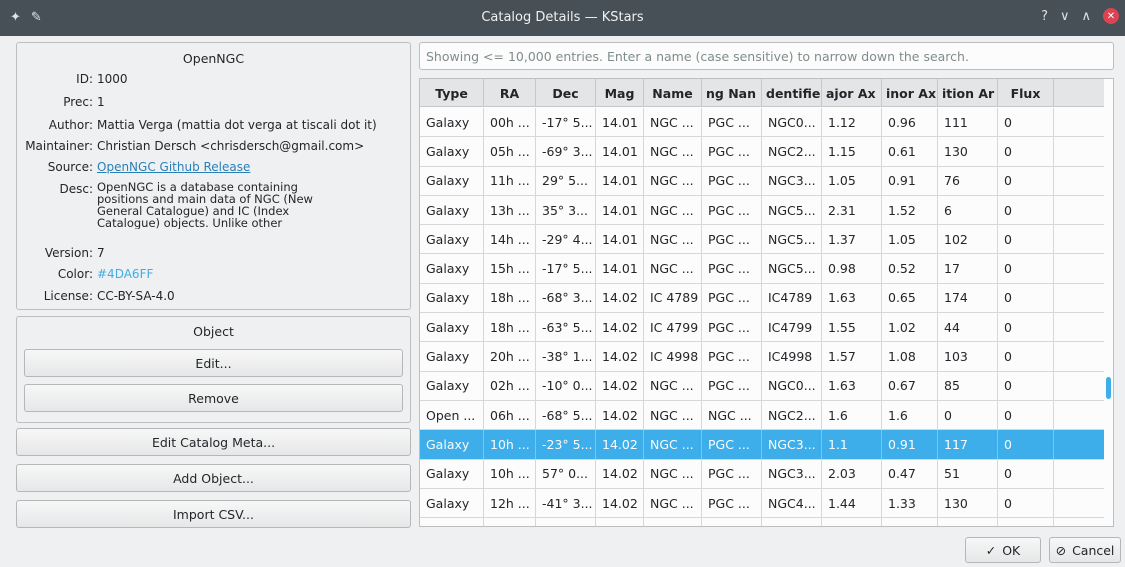 The height and width of the screenshot is (567, 1125). What do you see at coordinates (910, 473) in the screenshot?
I see `table-cell: 0.47` at bounding box center [910, 473].